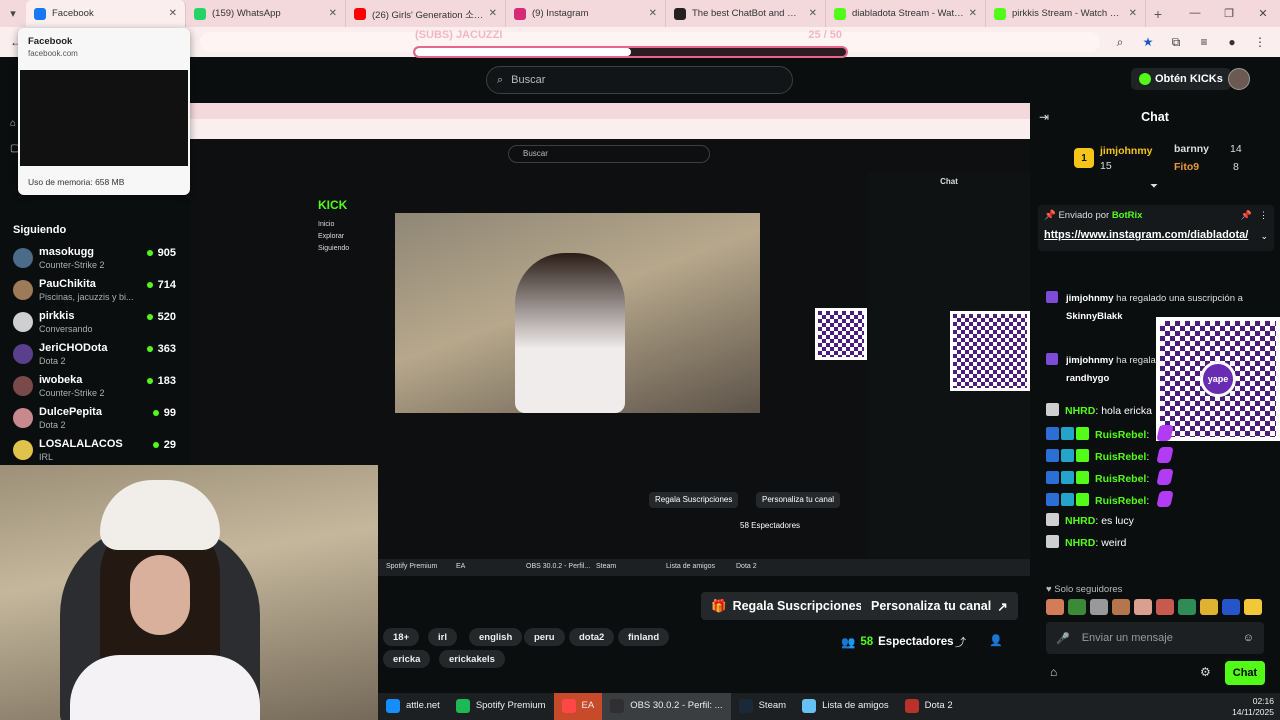 The height and width of the screenshot is (720, 1280). Describe the element at coordinates (161, 317) in the screenshot. I see `viewer-count: 520` at that location.